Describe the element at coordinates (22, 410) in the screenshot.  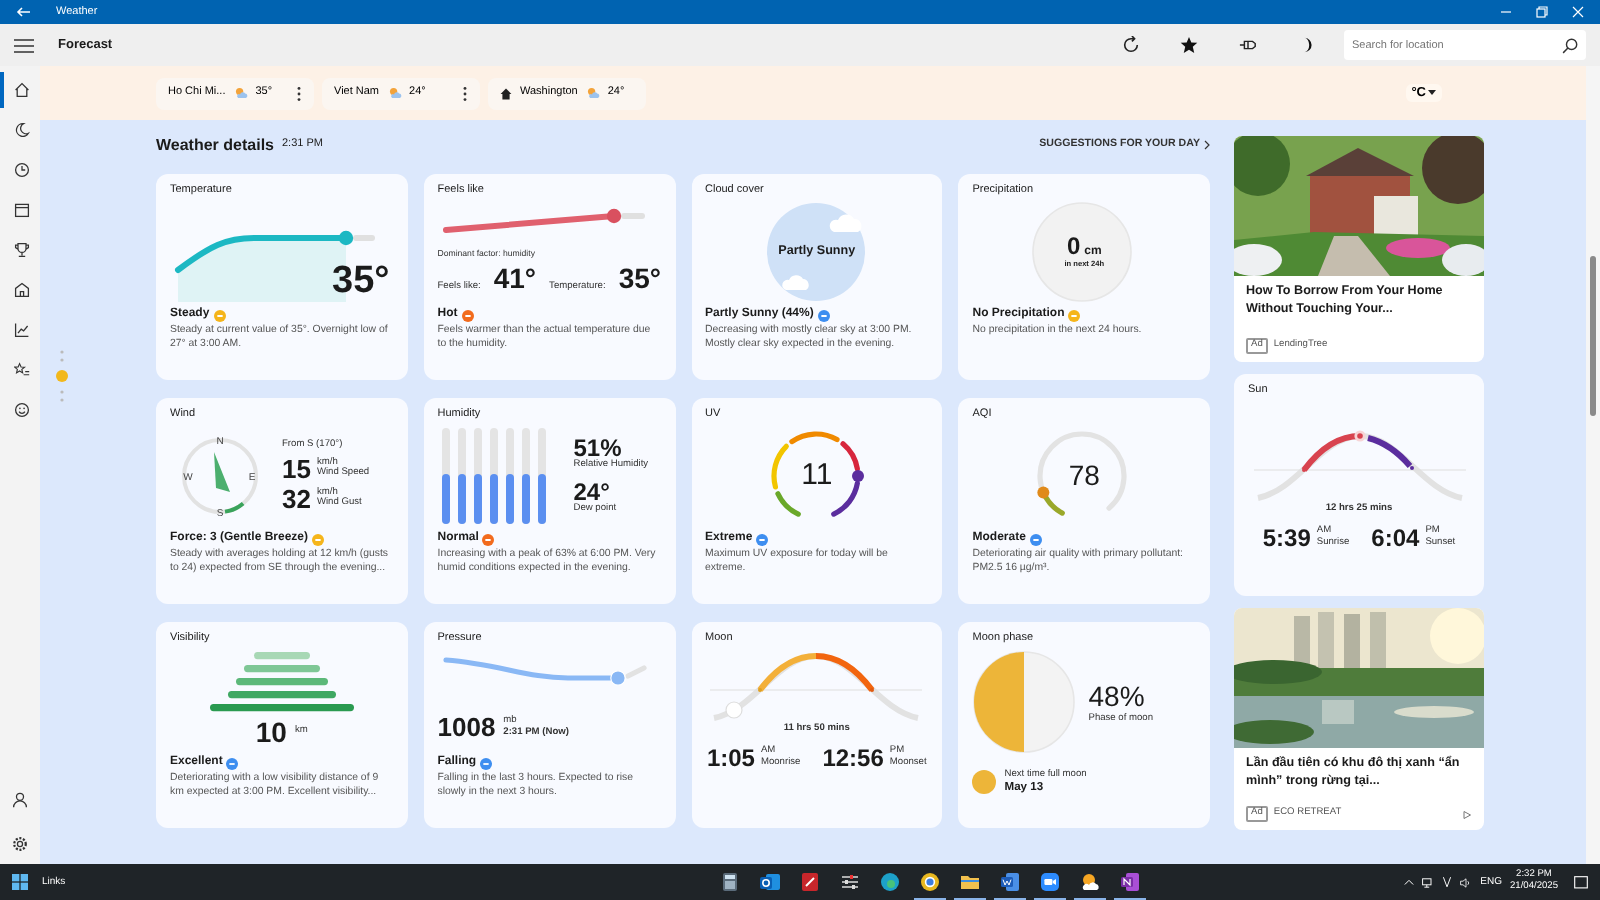
I see `smiley-icon` at that location.